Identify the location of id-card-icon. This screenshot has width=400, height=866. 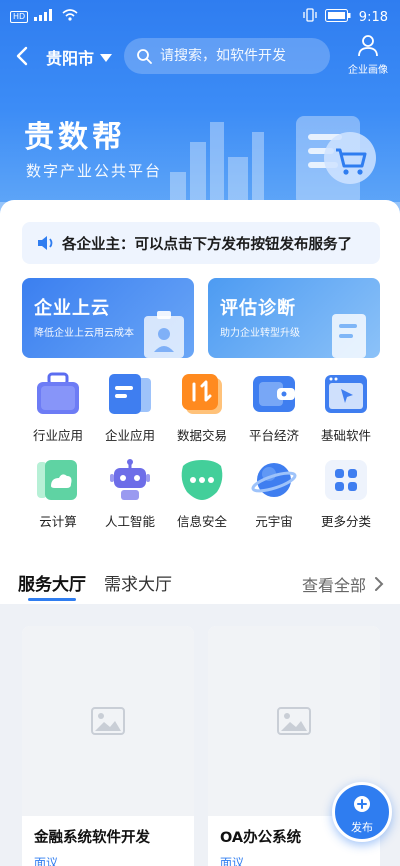
(164, 334).